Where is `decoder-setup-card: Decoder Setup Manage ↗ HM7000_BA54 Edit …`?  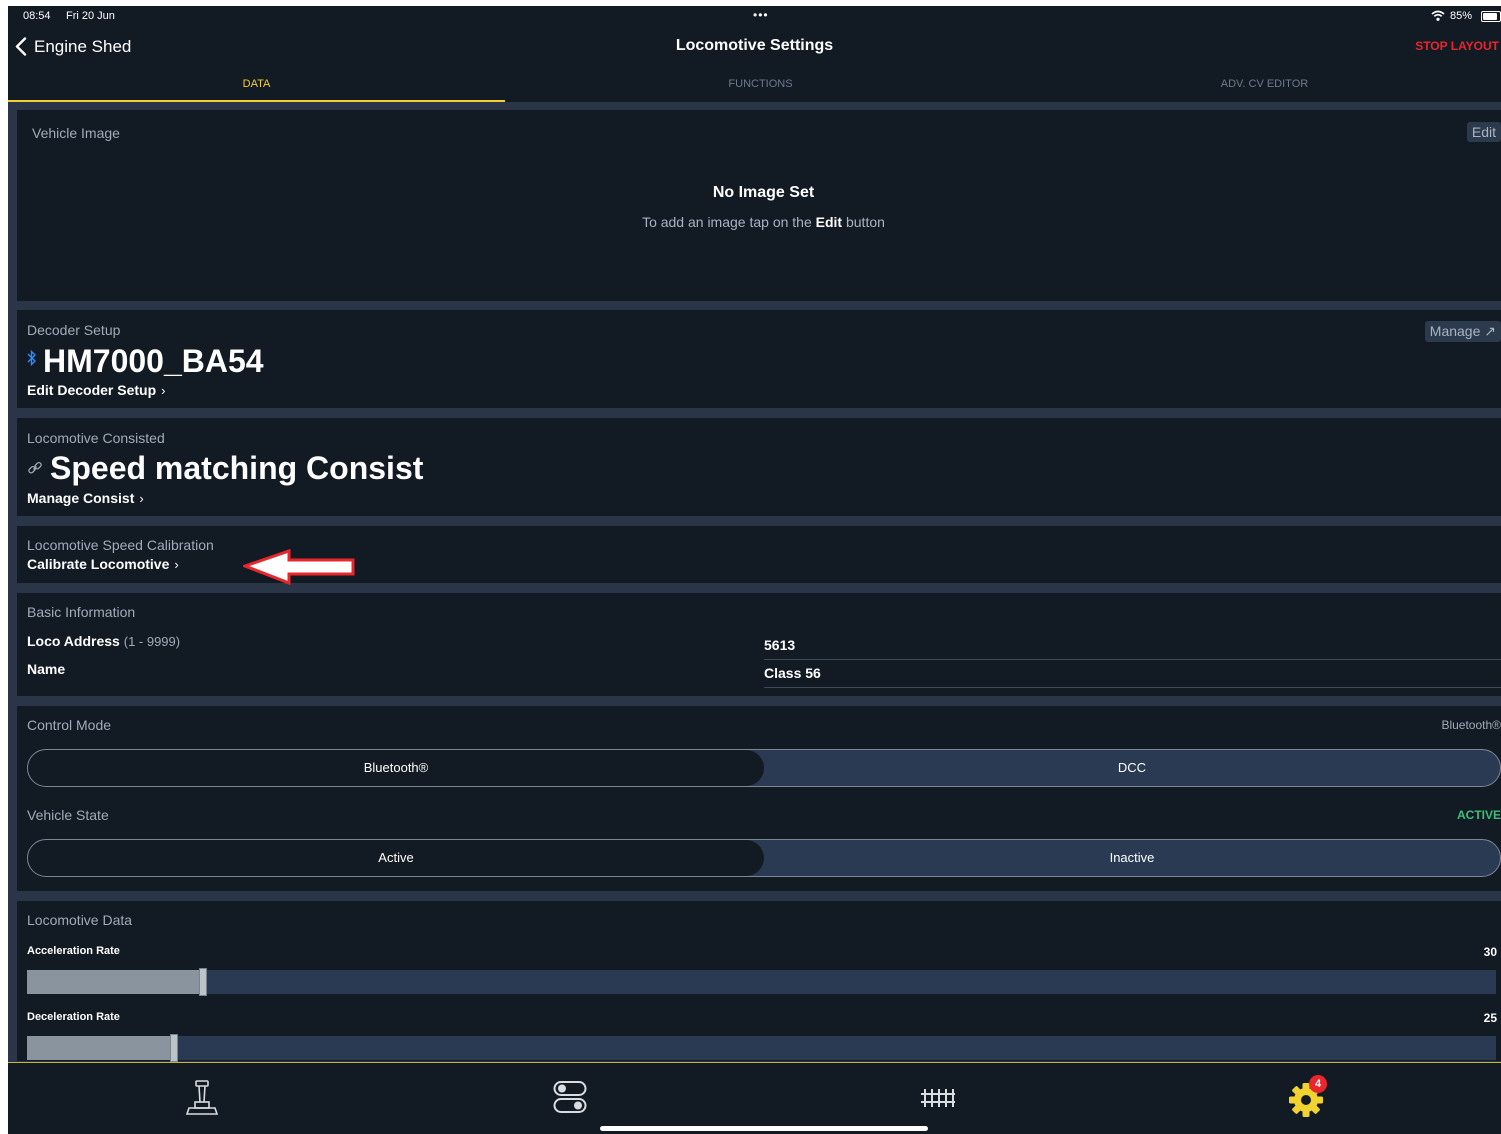 decoder-setup-card: Decoder Setup Manage ↗ HM7000_BA54 Edit … is located at coordinates (759, 359).